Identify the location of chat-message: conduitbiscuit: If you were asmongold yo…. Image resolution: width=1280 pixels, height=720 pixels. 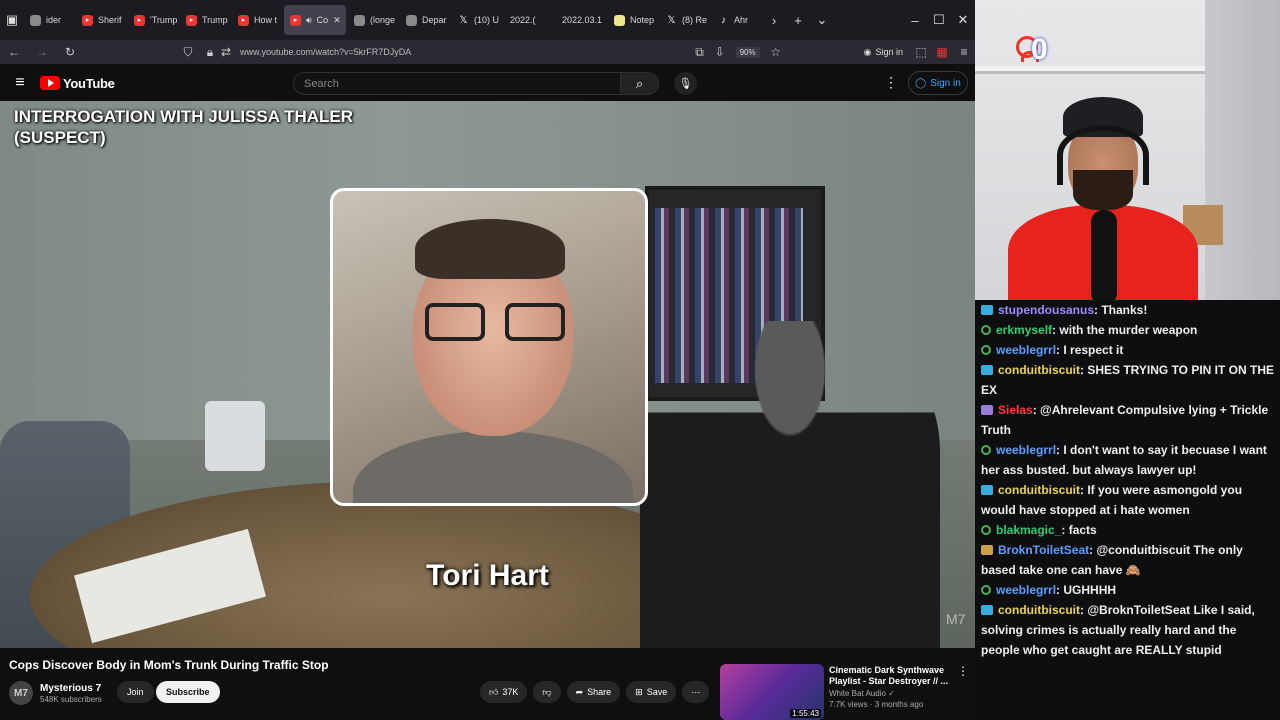
(1127, 500).